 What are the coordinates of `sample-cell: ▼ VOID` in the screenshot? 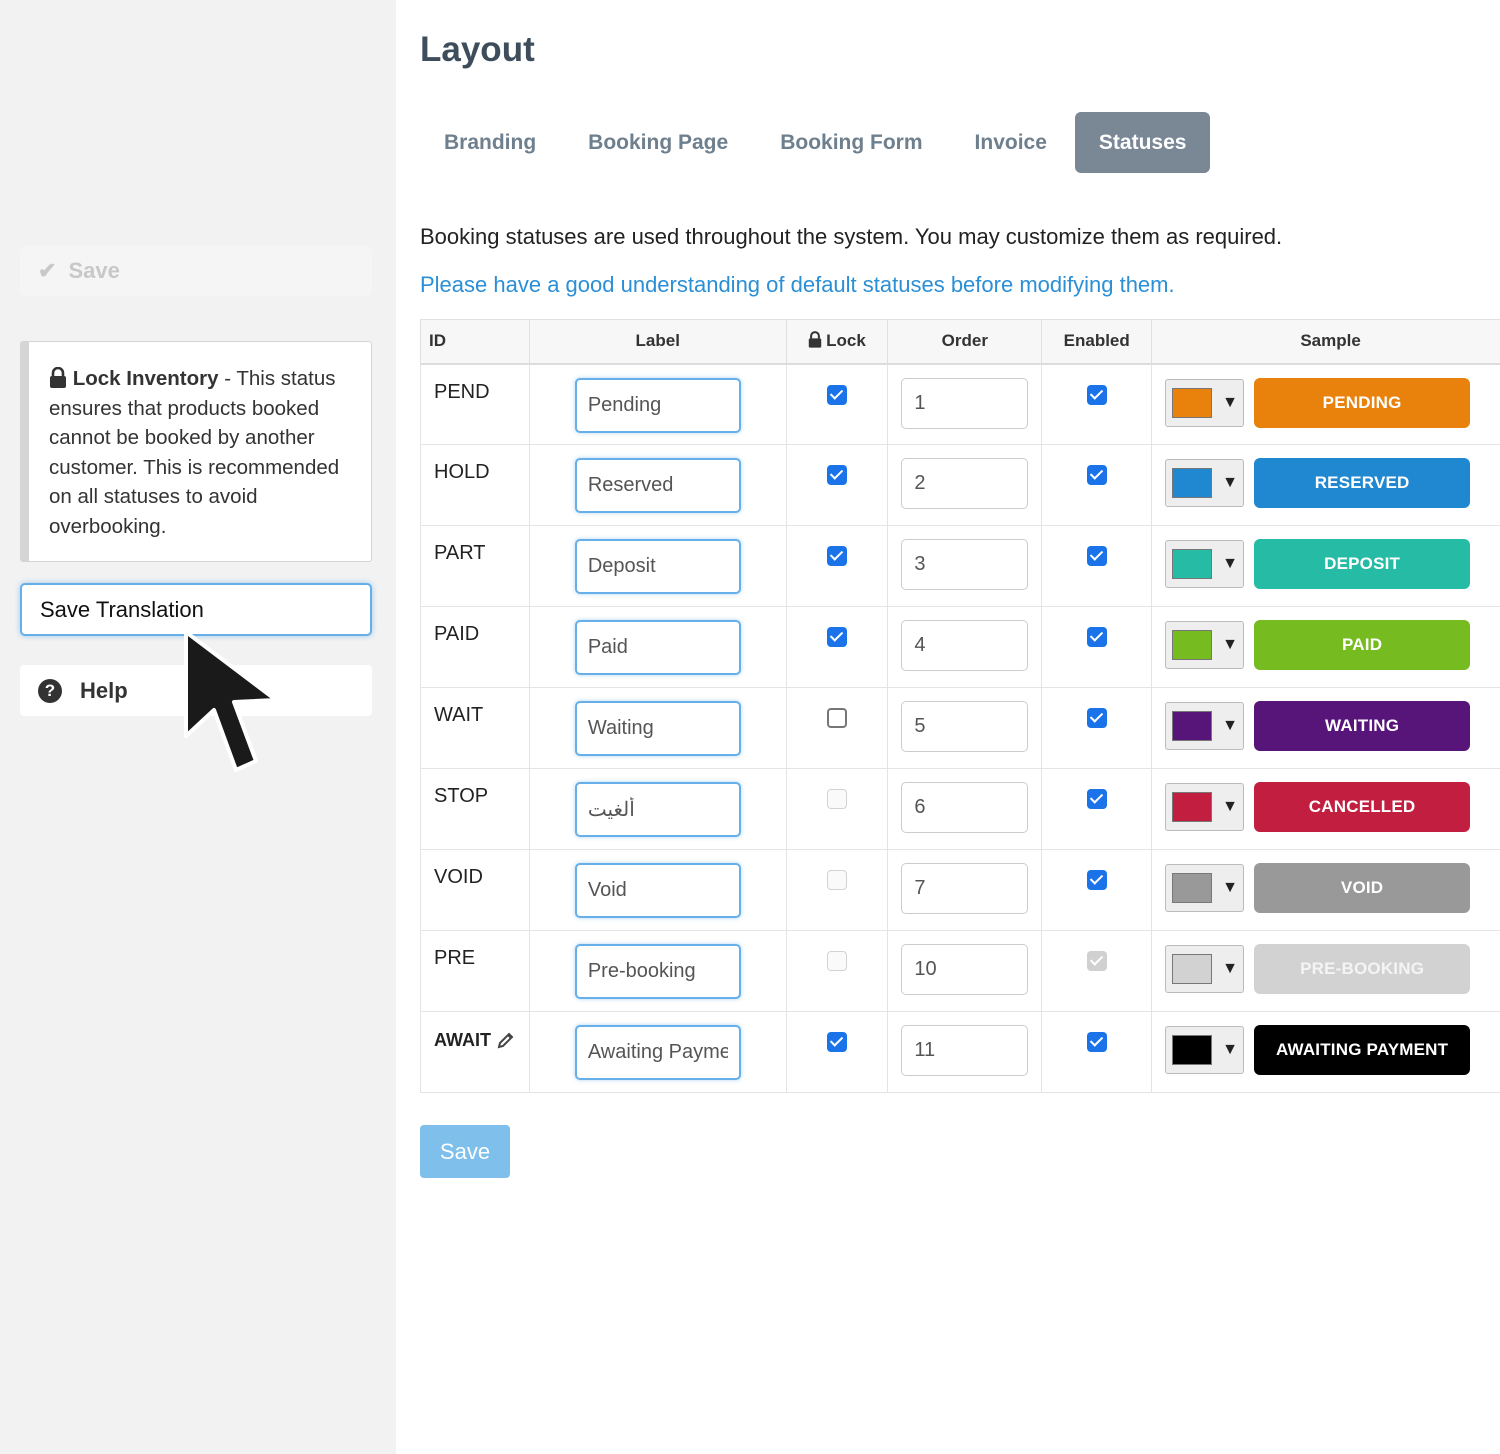 It's located at (1325, 890).